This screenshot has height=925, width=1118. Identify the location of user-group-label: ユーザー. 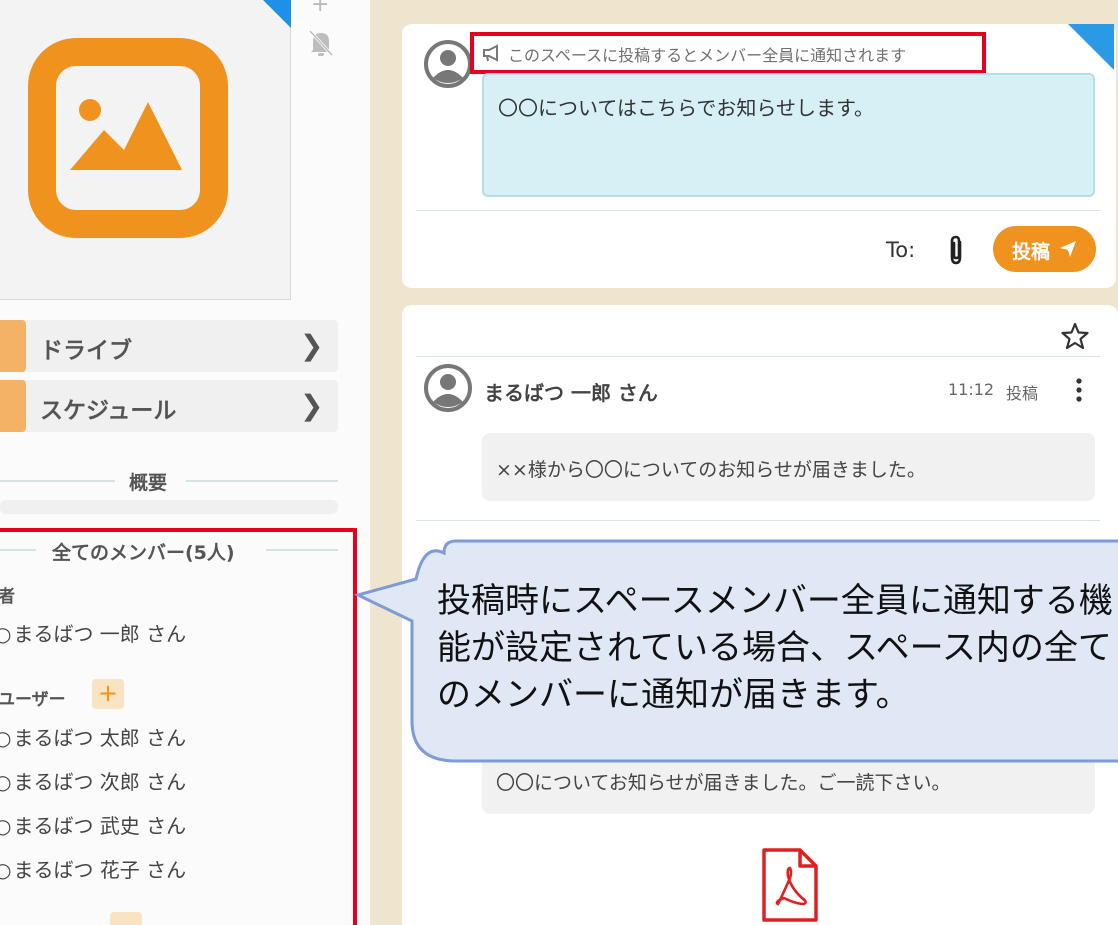
(33, 700).